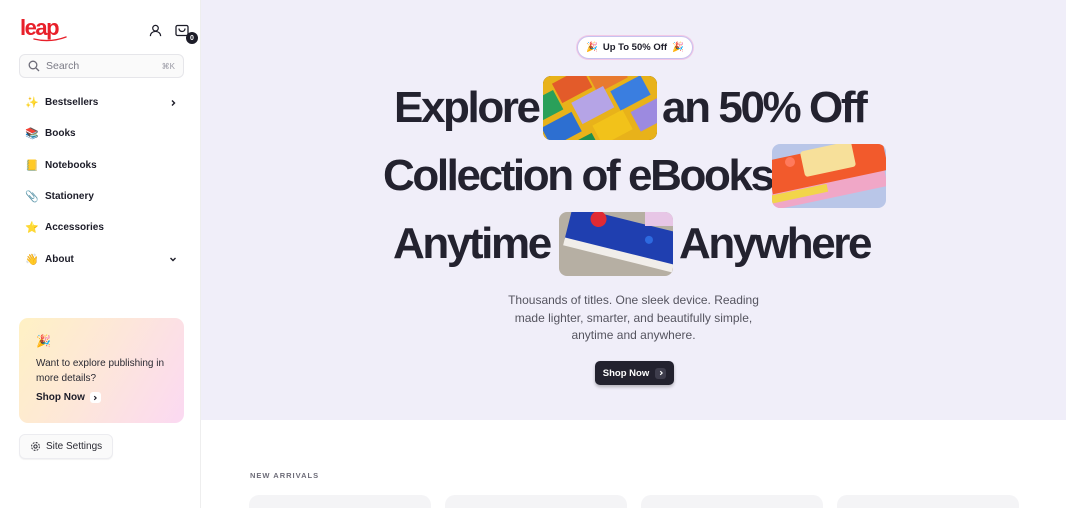 Image resolution: width=1068 pixels, height=508 pixels. I want to click on sidebar-item-accessories: ⭐ Accessories, so click(101, 227).